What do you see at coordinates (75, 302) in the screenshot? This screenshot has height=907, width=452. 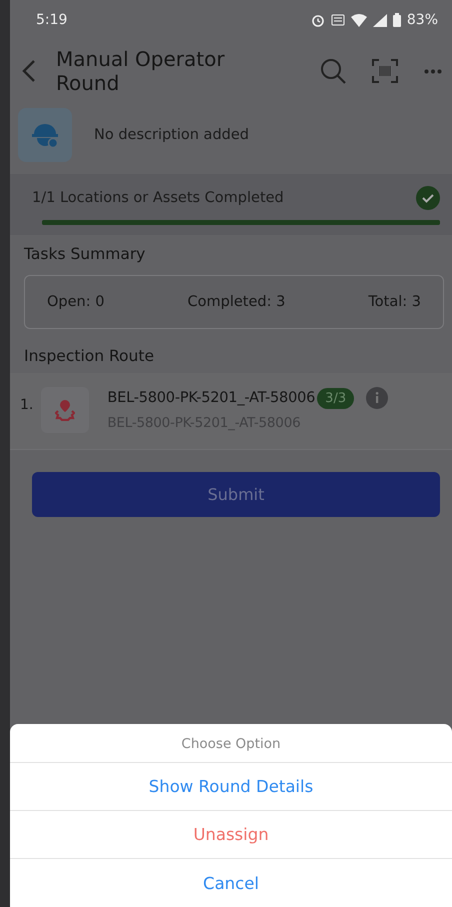 I see `summary-count: Open: 0` at bounding box center [75, 302].